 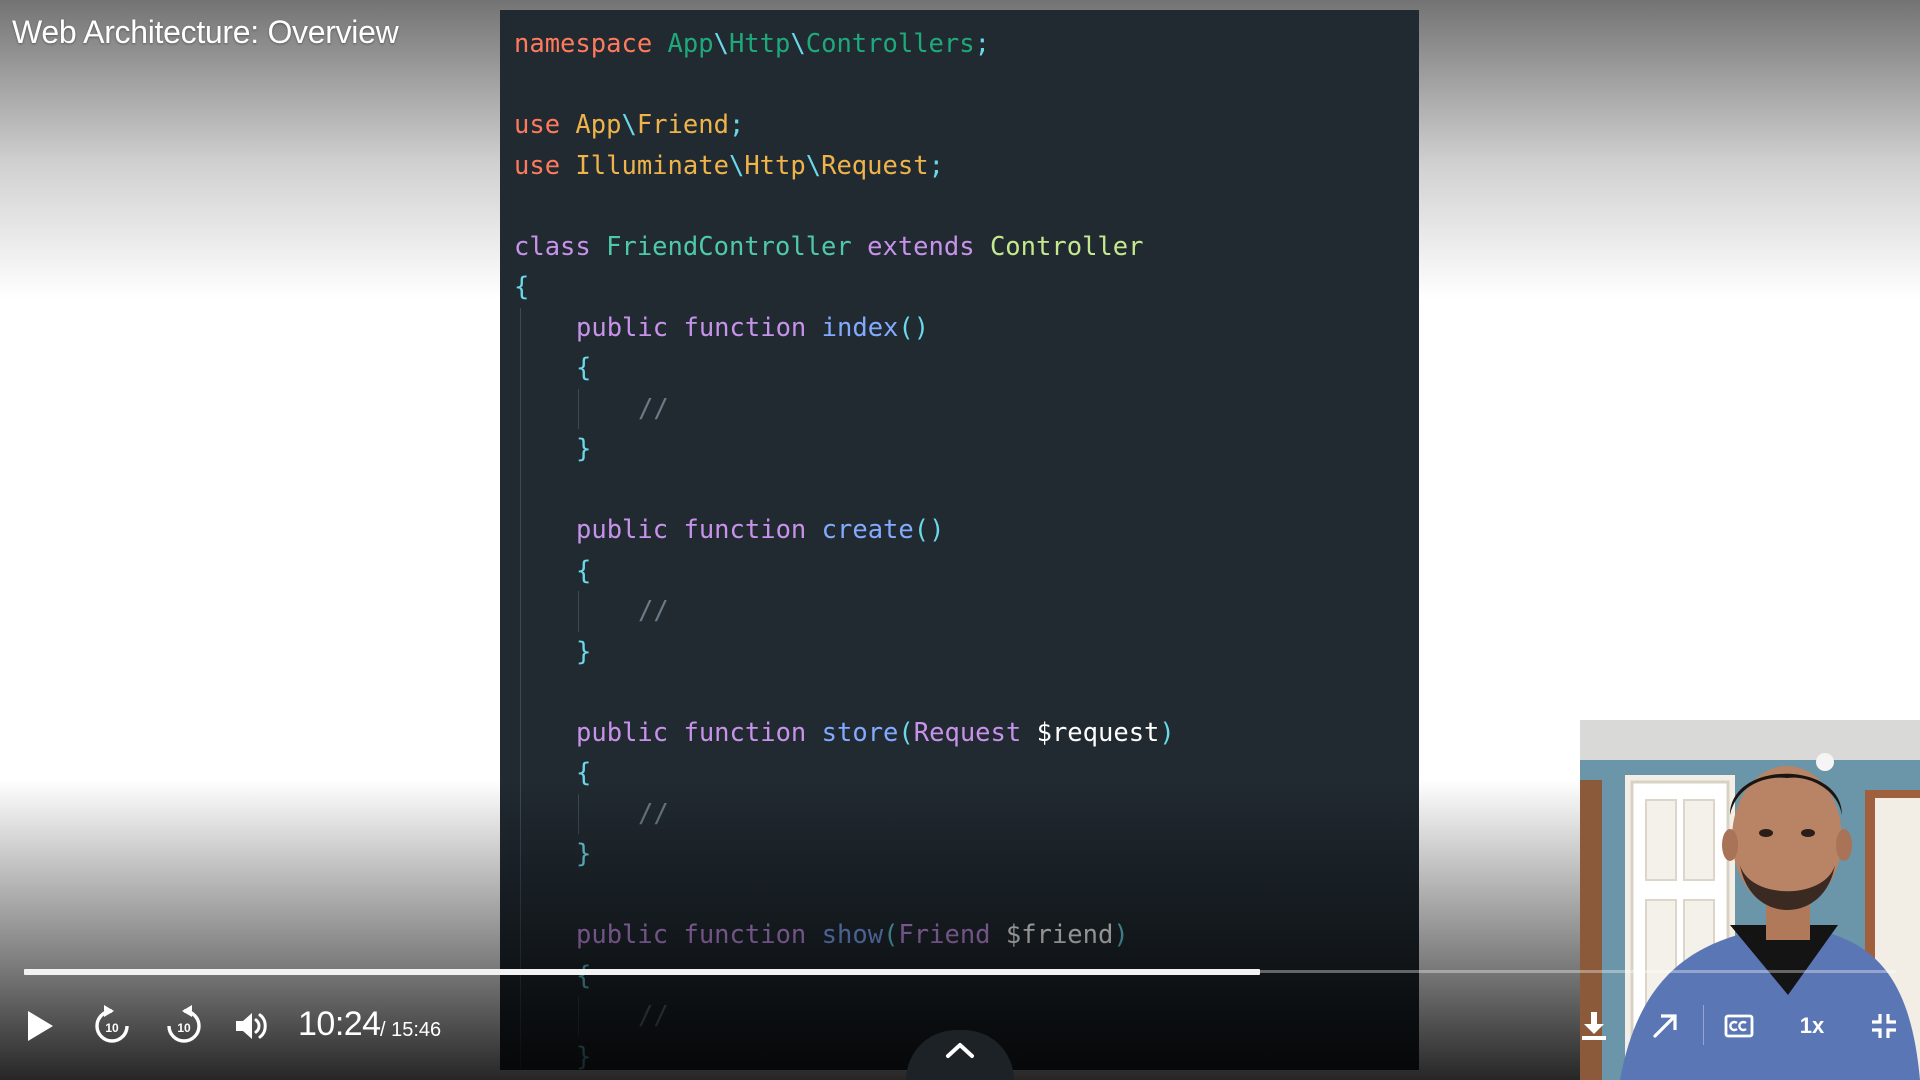 I want to click on popout-button, so click(x=1665, y=1026).